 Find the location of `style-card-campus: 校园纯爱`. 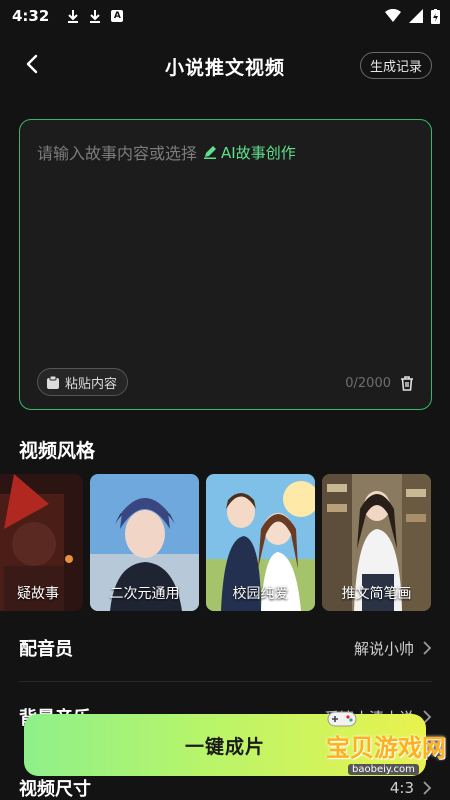

style-card-campus: 校园纯爱 is located at coordinates (260, 542).